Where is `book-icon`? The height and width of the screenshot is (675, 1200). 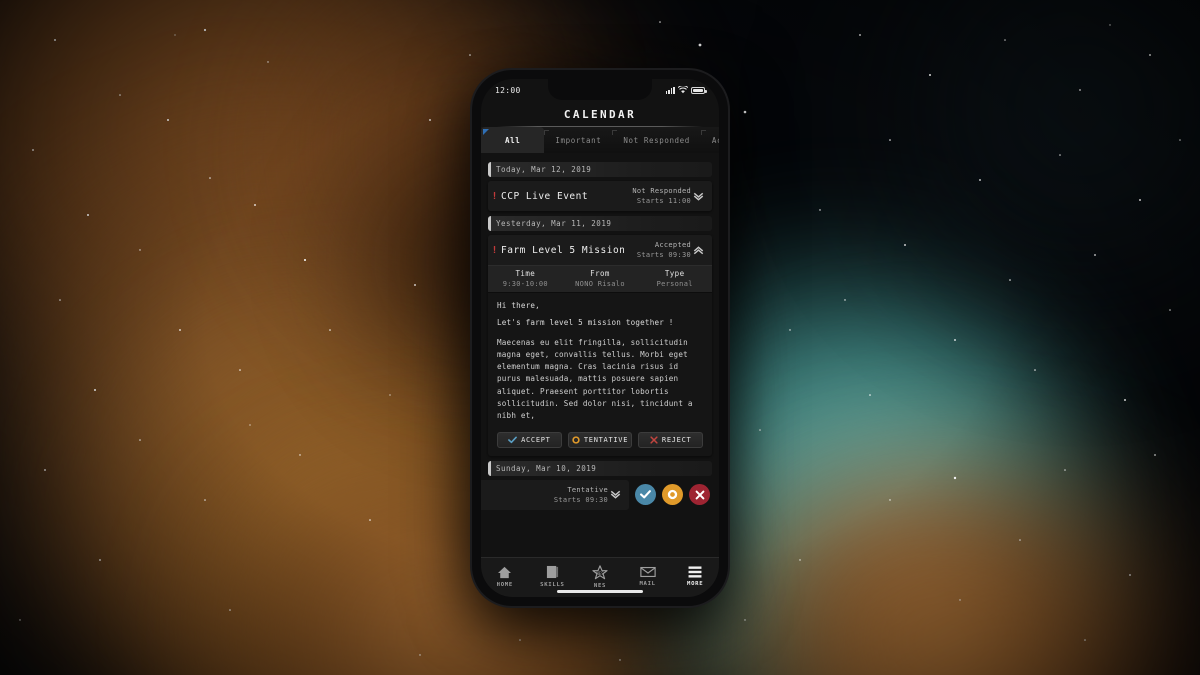 book-icon is located at coordinates (552, 572).